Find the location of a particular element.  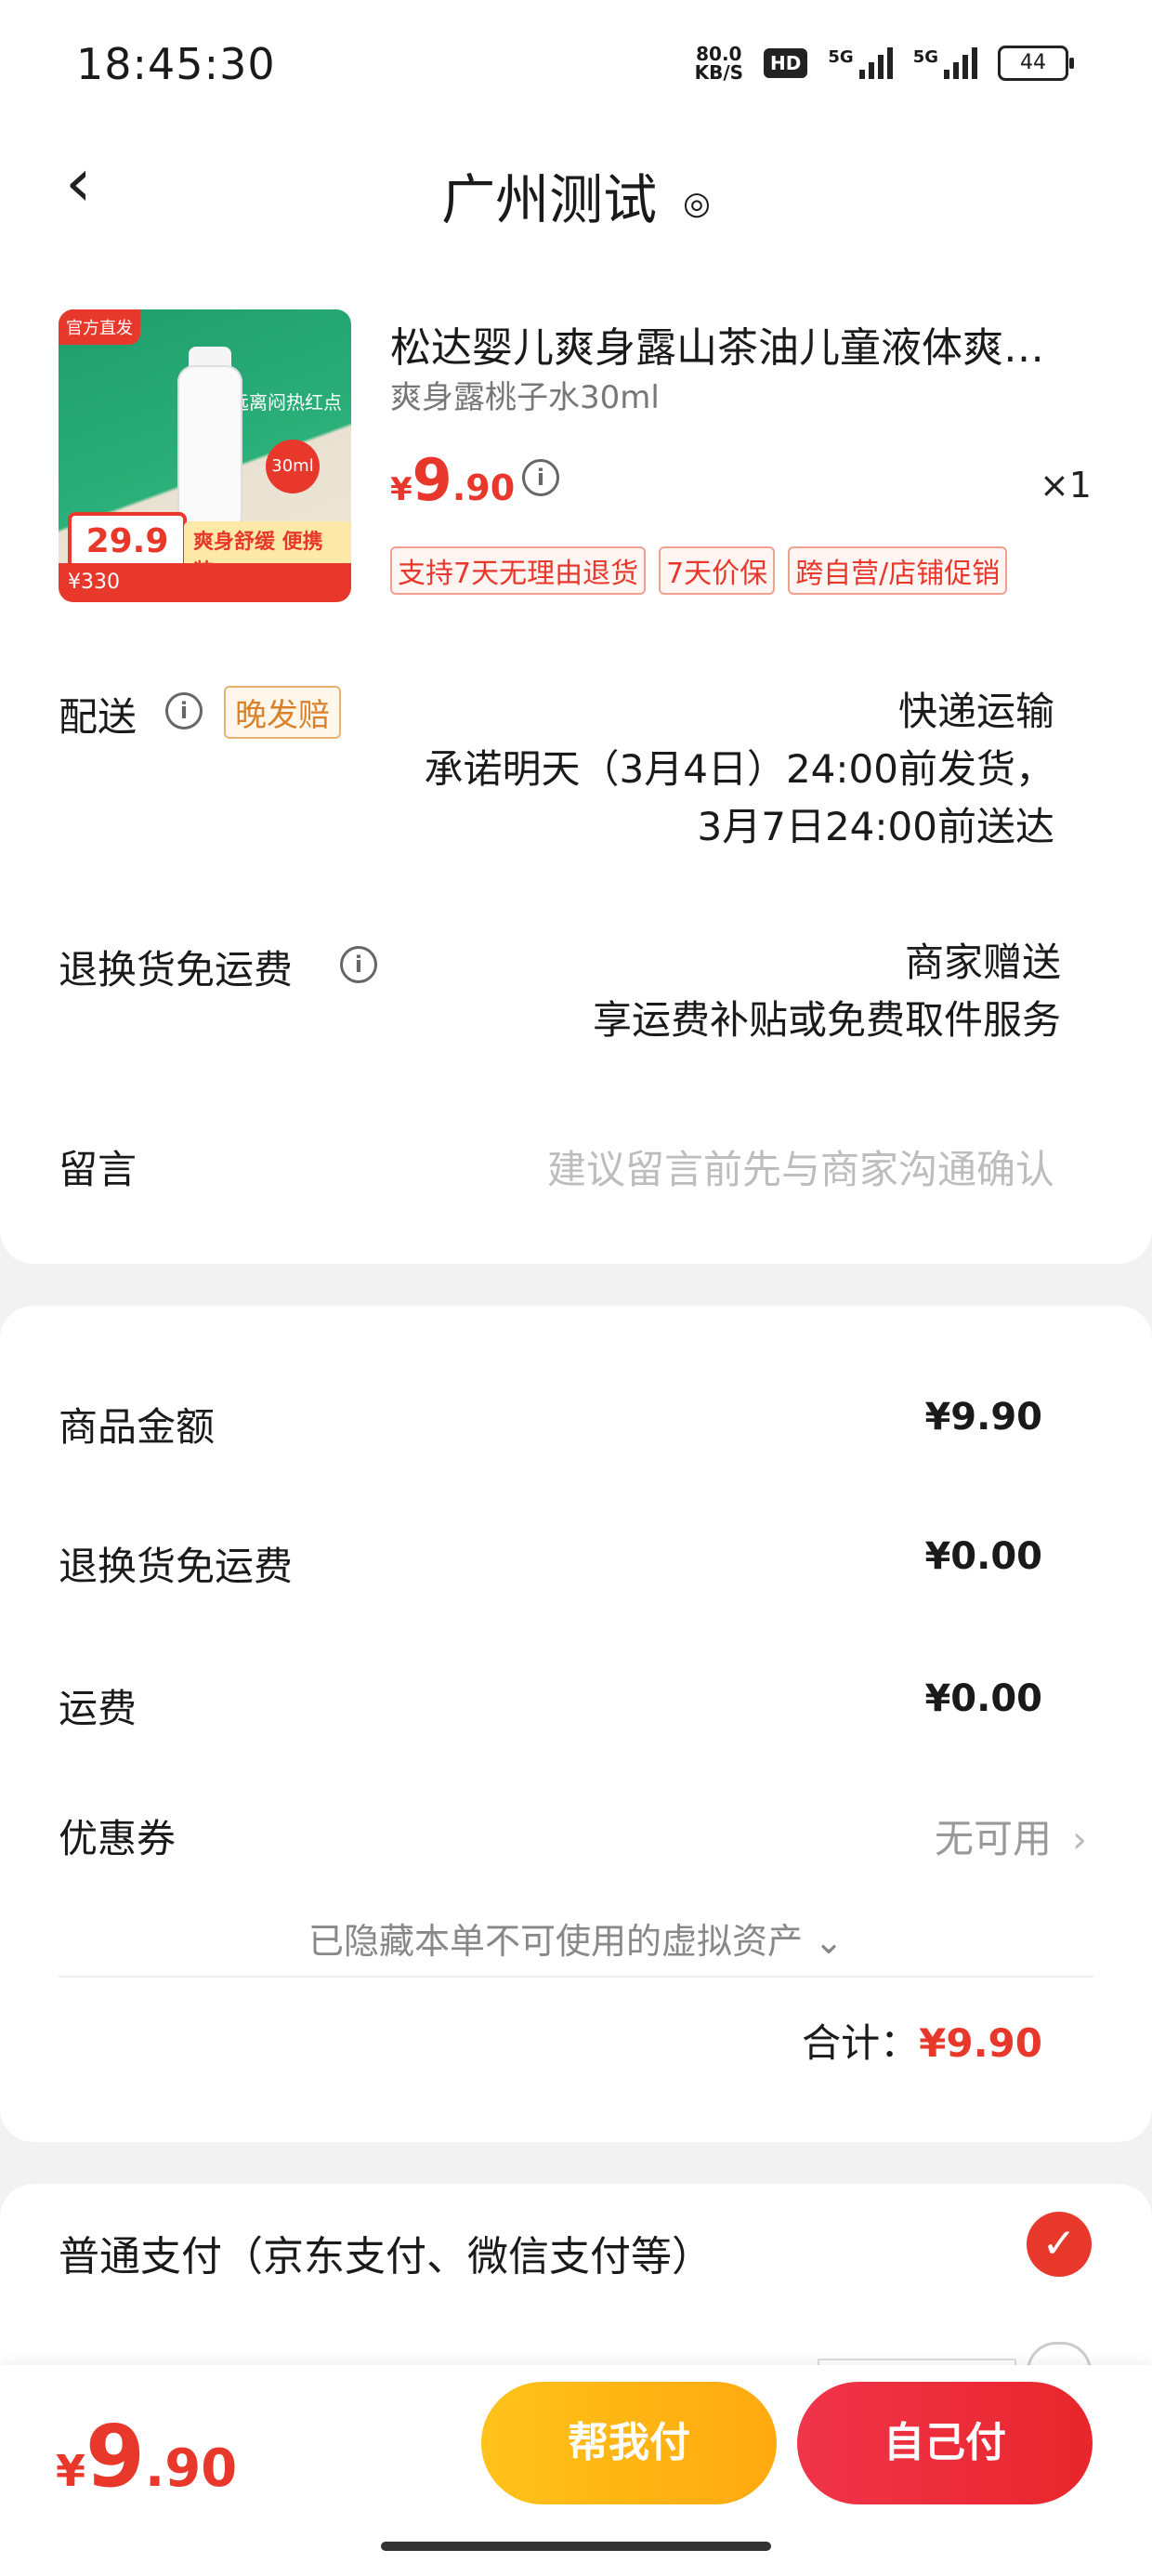

status-time: 18:45:30 is located at coordinates (176, 64).